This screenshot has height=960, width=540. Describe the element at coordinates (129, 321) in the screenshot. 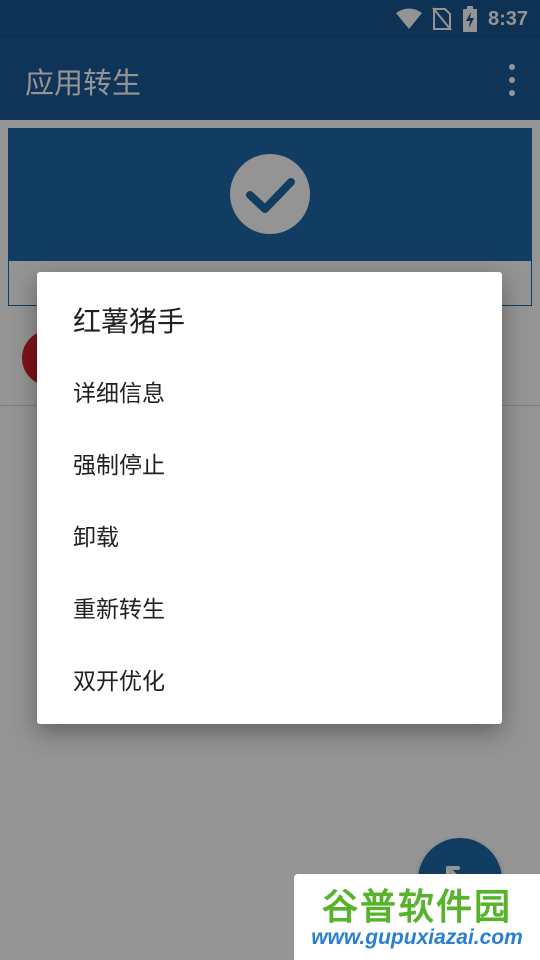

I see `dialog-title: 红薯猪手` at that location.